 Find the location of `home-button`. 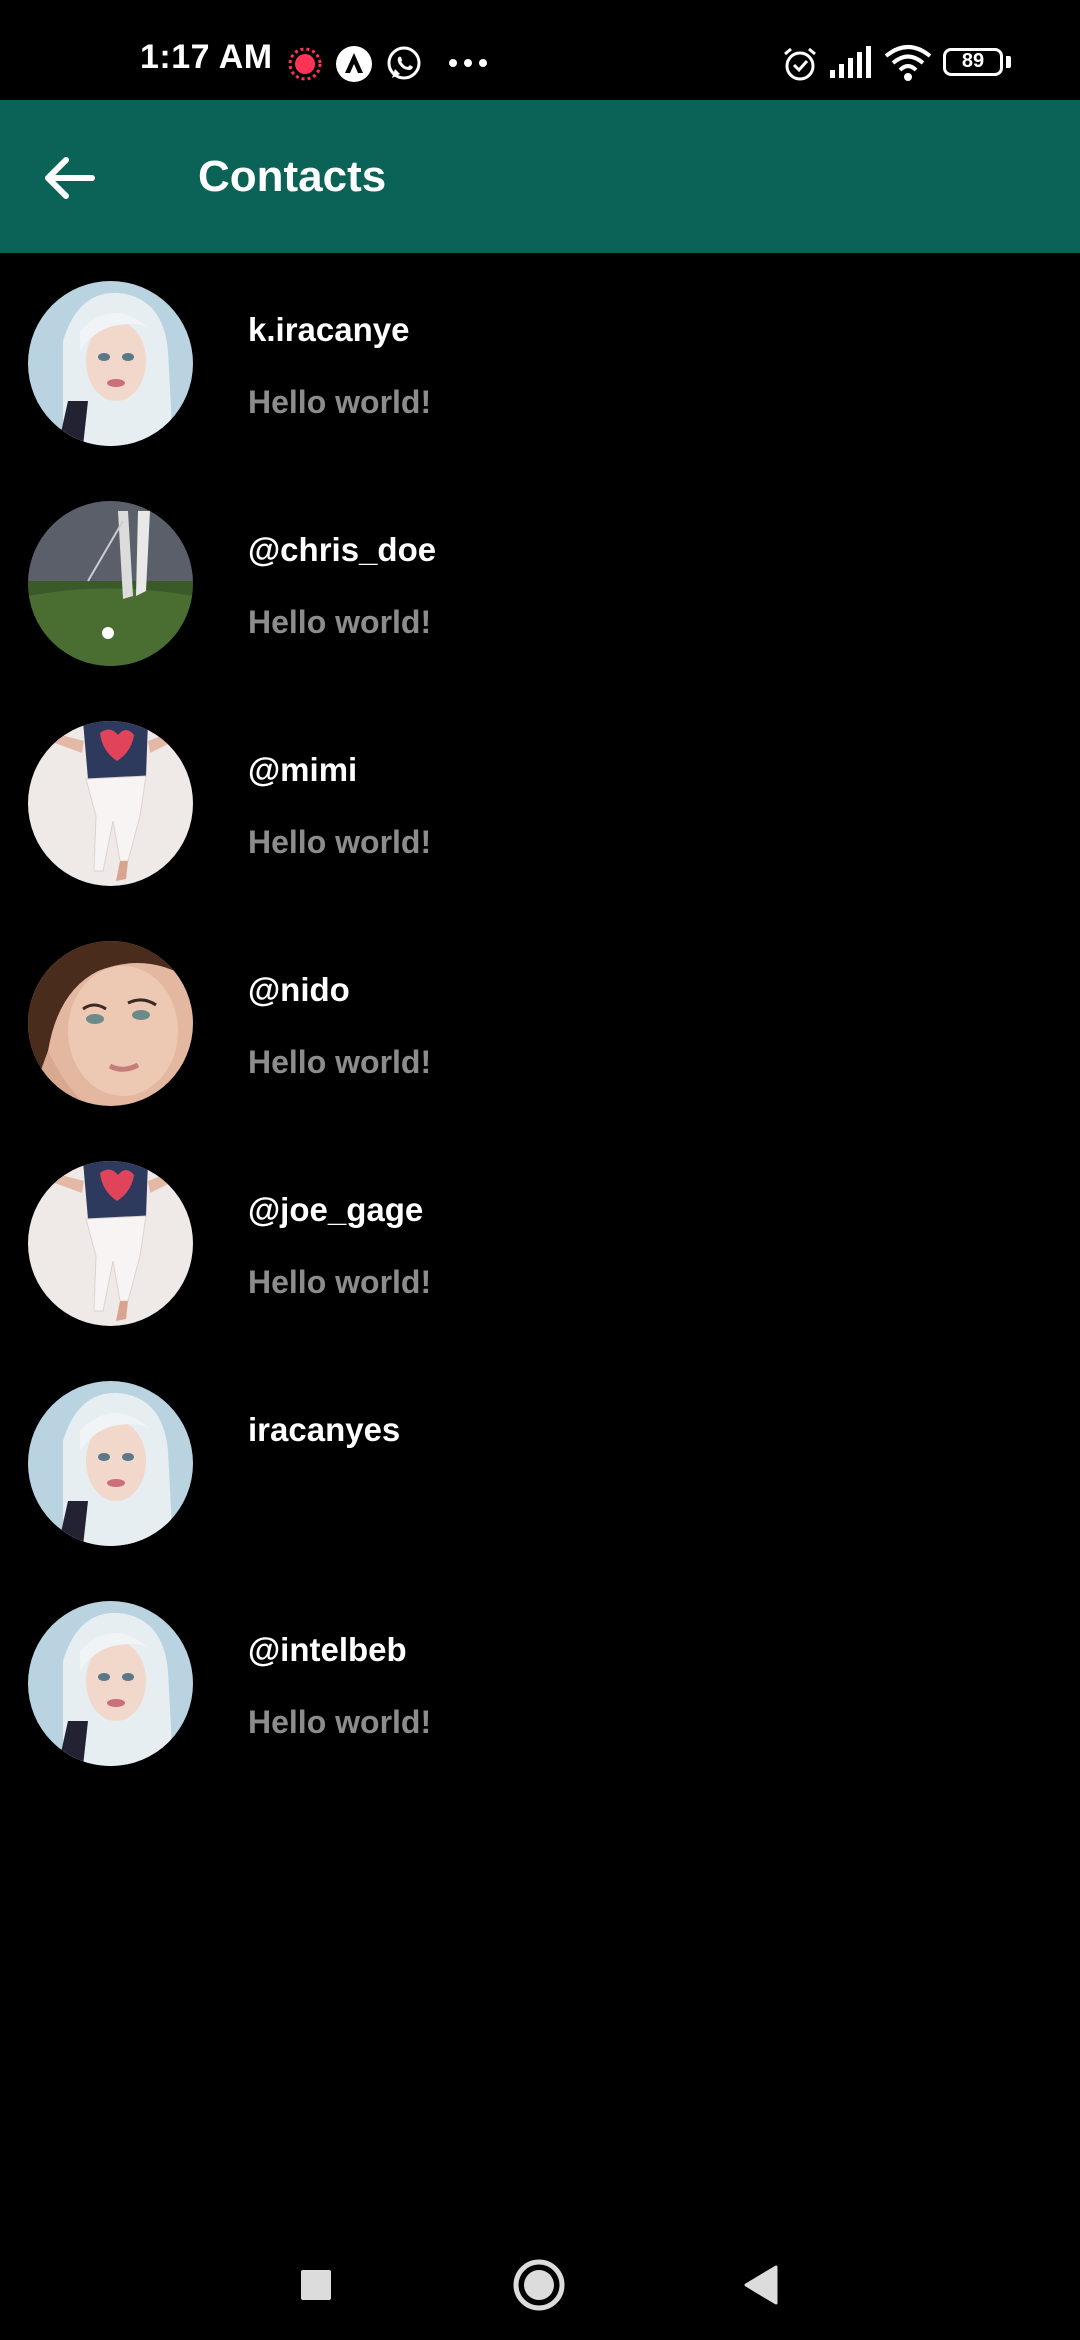

home-button is located at coordinates (539, 2285).